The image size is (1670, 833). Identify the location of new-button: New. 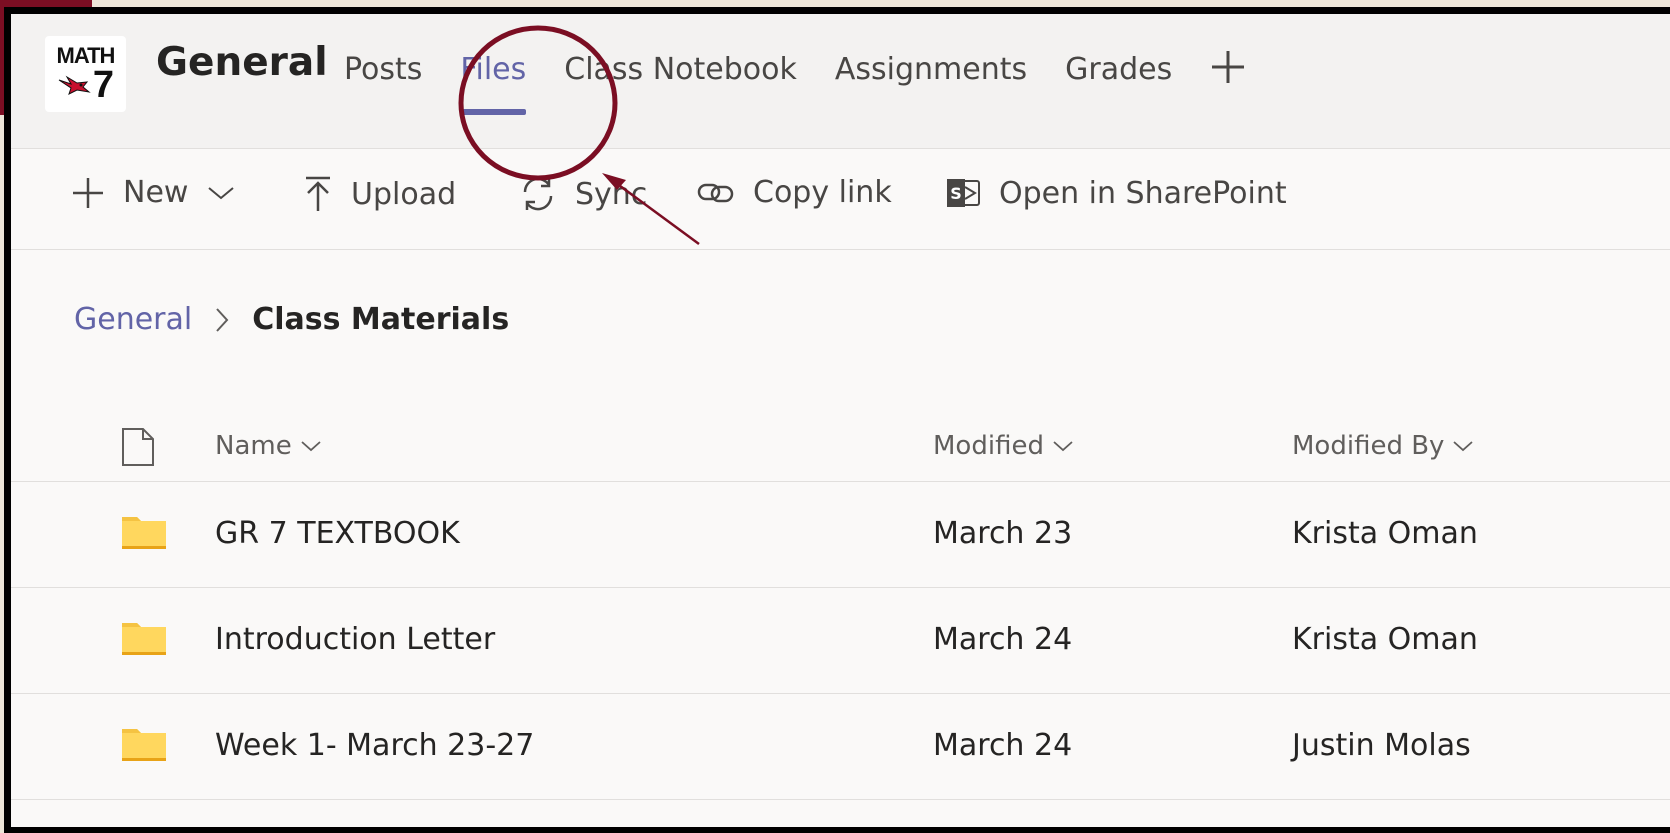
(153, 192).